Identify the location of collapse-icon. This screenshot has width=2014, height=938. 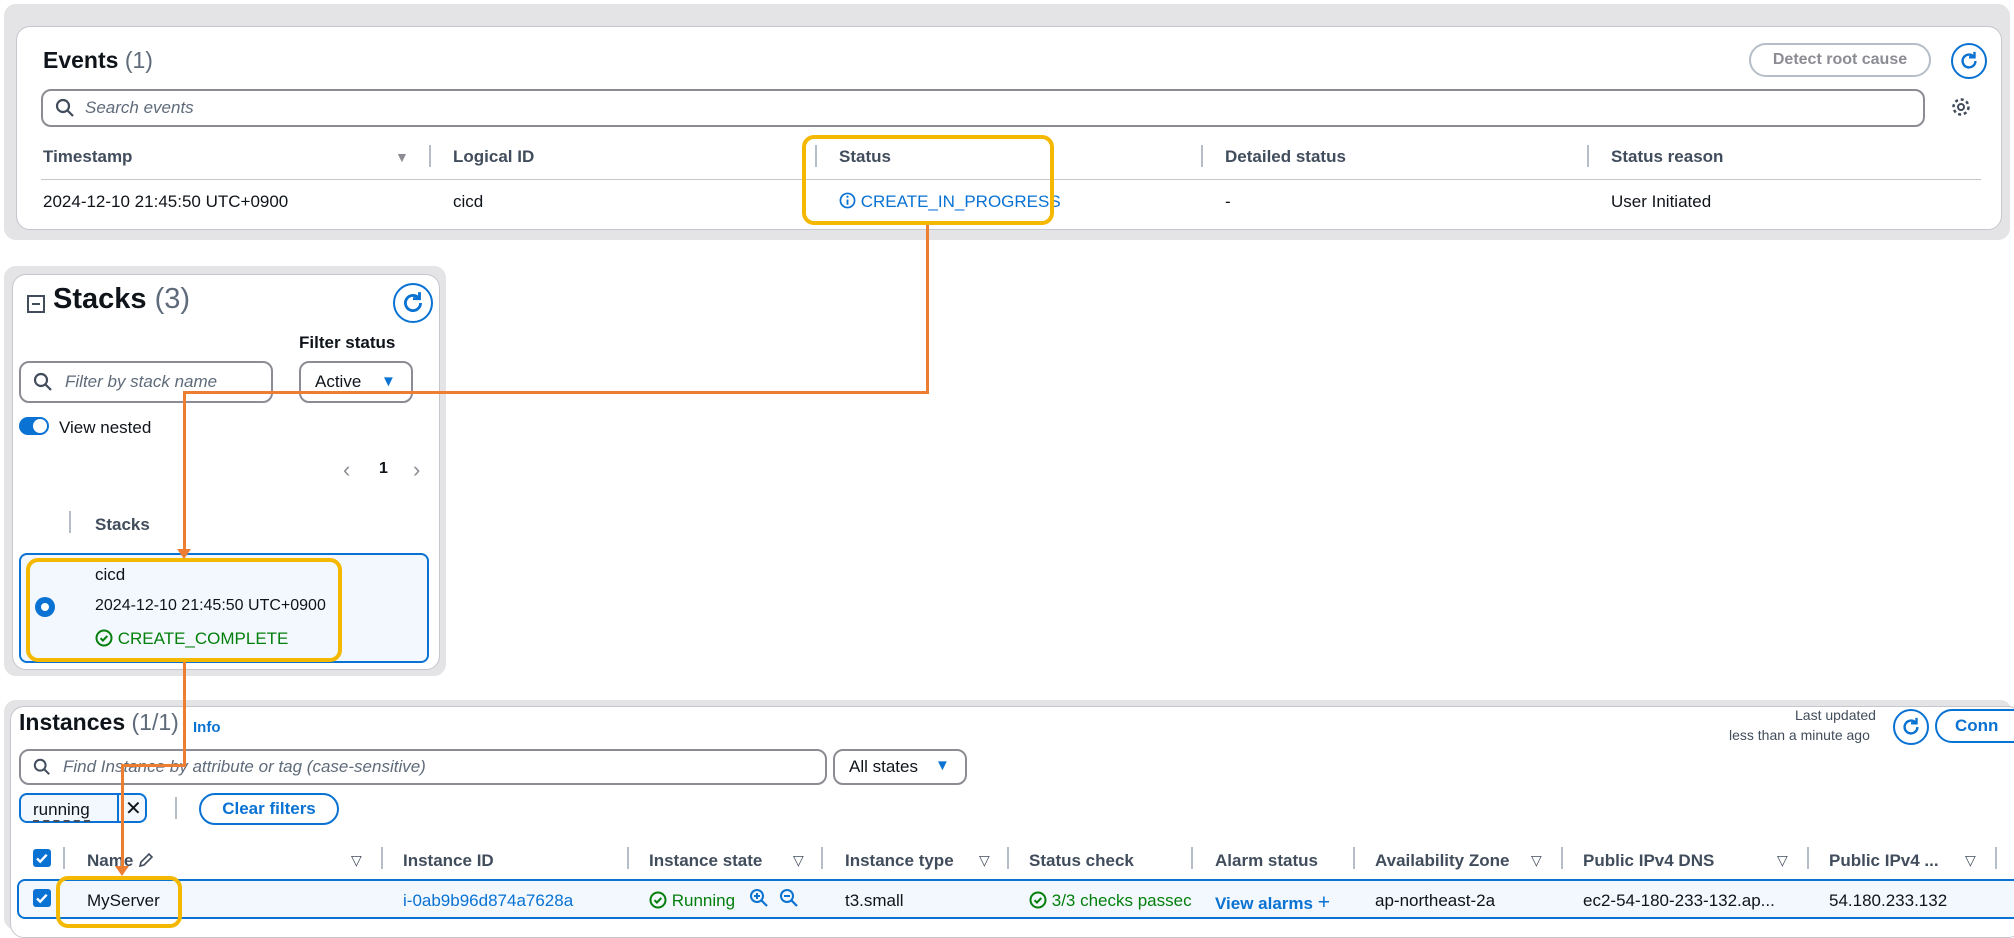
(36, 304).